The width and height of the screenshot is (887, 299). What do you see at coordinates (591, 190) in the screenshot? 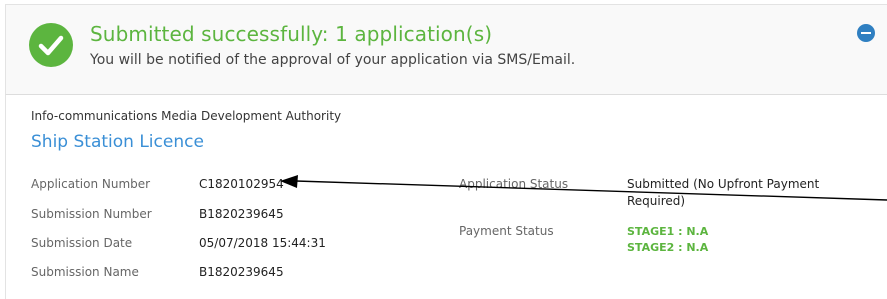
I see `arrow-line` at bounding box center [591, 190].